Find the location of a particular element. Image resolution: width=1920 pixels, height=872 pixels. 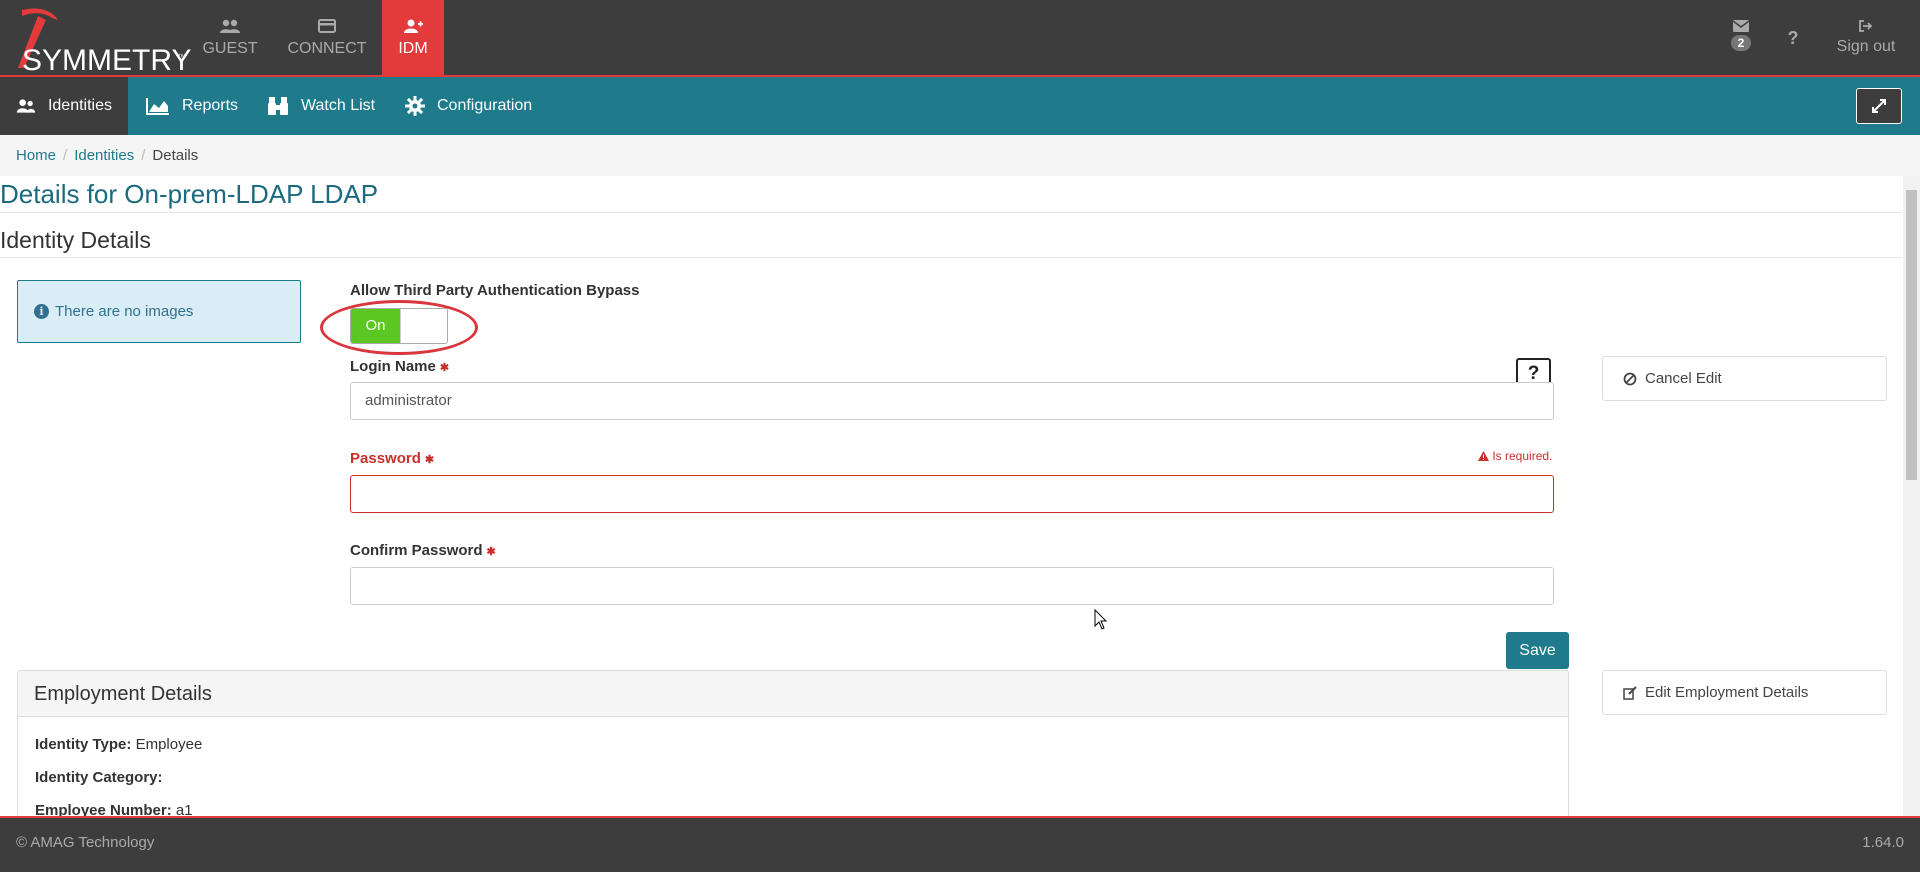

sign-out-button: Sign out is located at coordinates (1866, 37).